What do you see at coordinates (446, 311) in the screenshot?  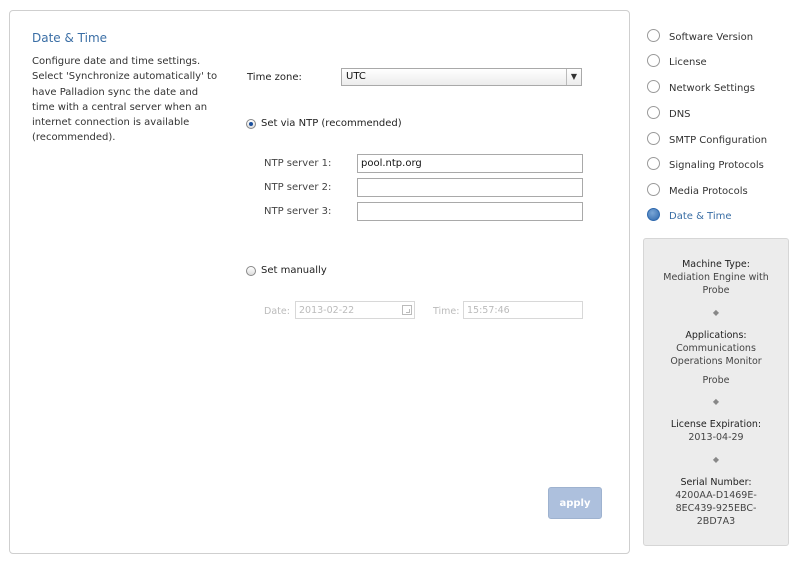 I see `time-label: Time:` at bounding box center [446, 311].